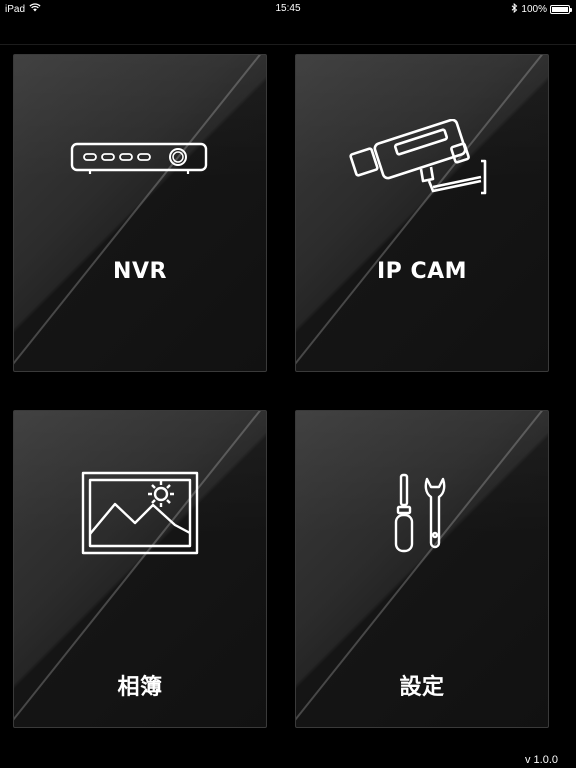 The height and width of the screenshot is (768, 576). I want to click on battery-percentage: 100%, so click(534, 9).